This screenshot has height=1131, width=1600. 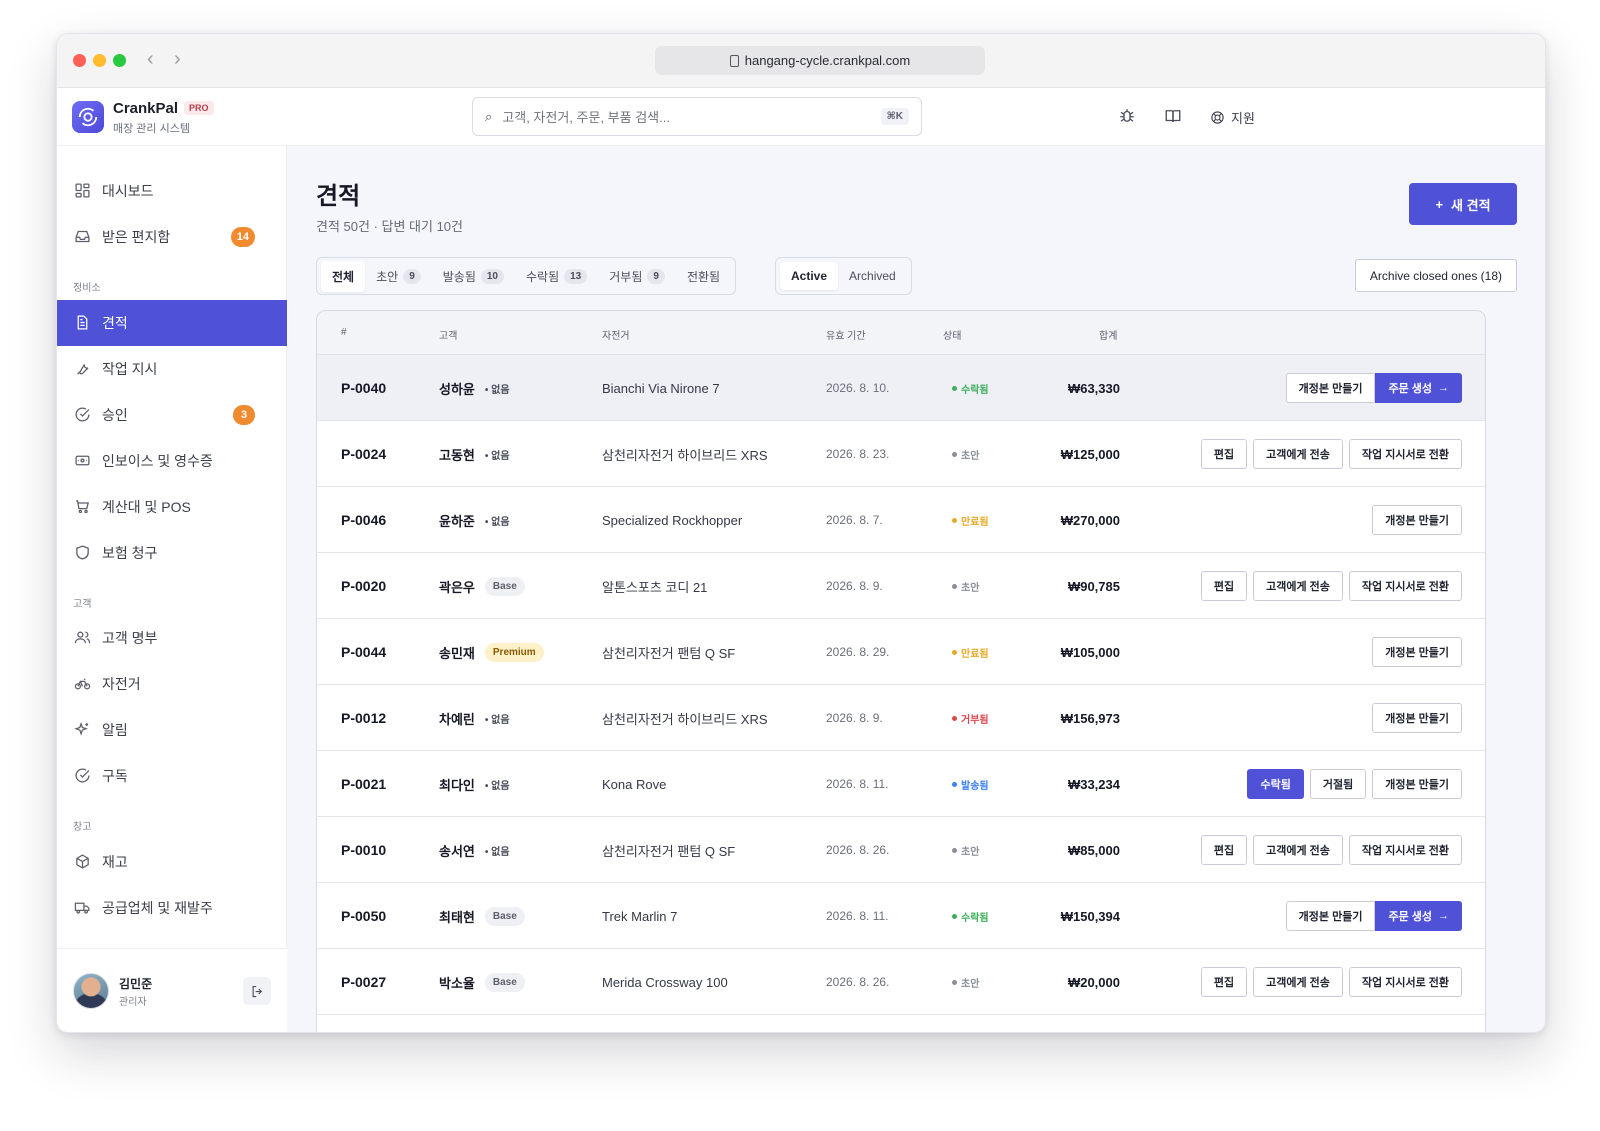 I want to click on archive-closed-button: Archive closed ones (18), so click(x=1435, y=275).